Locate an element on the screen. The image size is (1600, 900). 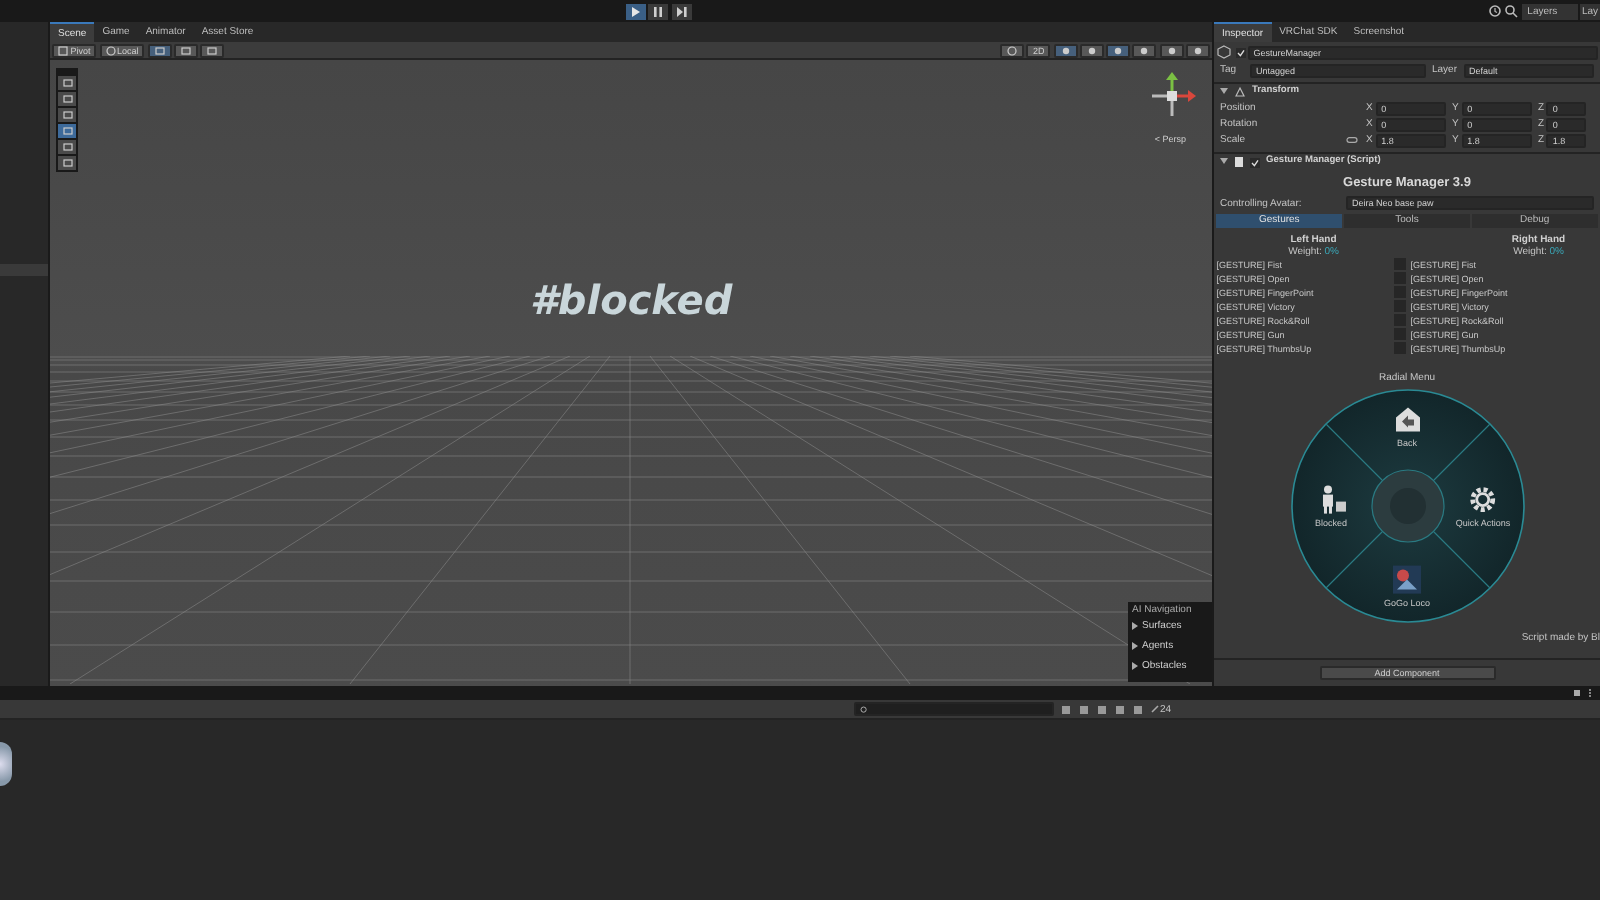
step-button is located at coordinates (681, 11).